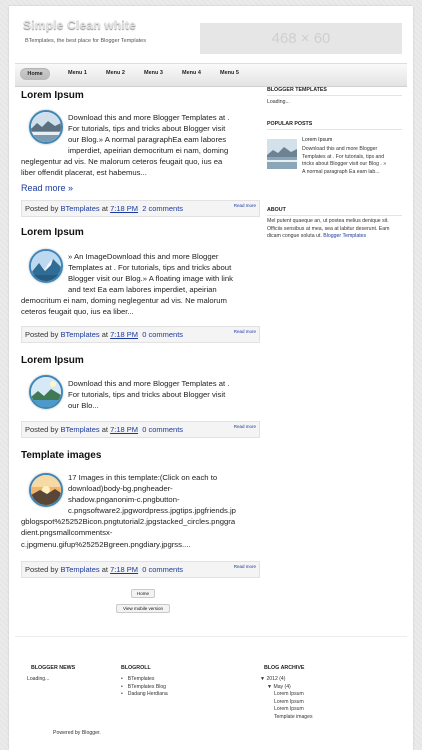 Image resolution: width=422 pixels, height=750 pixels. Describe the element at coordinates (136, 668) in the screenshot. I see `footer-title-blogroll: BLOGROLL` at that location.